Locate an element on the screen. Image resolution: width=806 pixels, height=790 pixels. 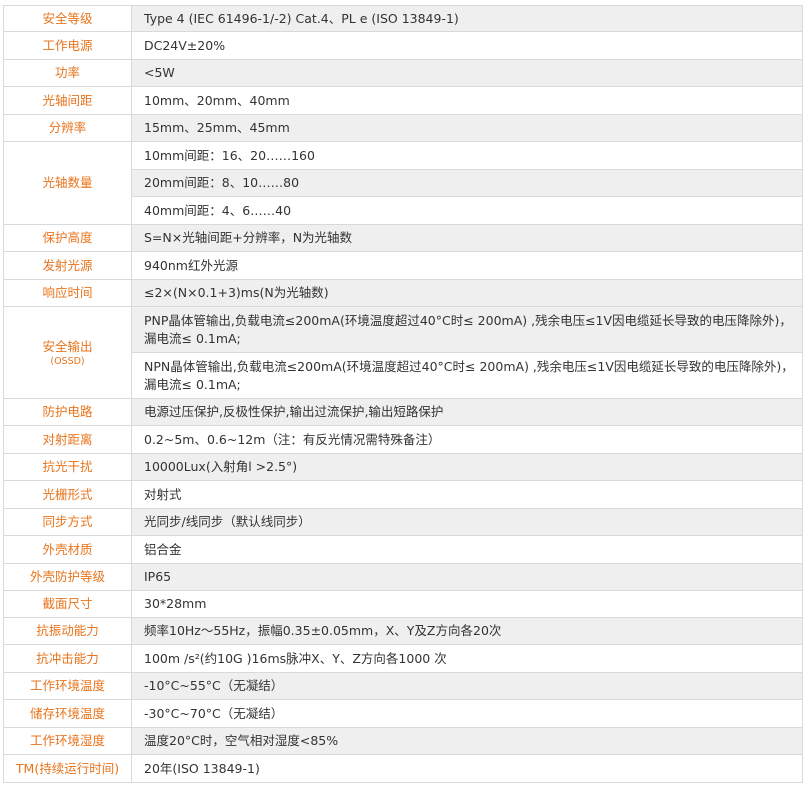
spec-value: ≤2×(N×0.1+3)ms(N为光轴数) is located at coordinates (467, 293).